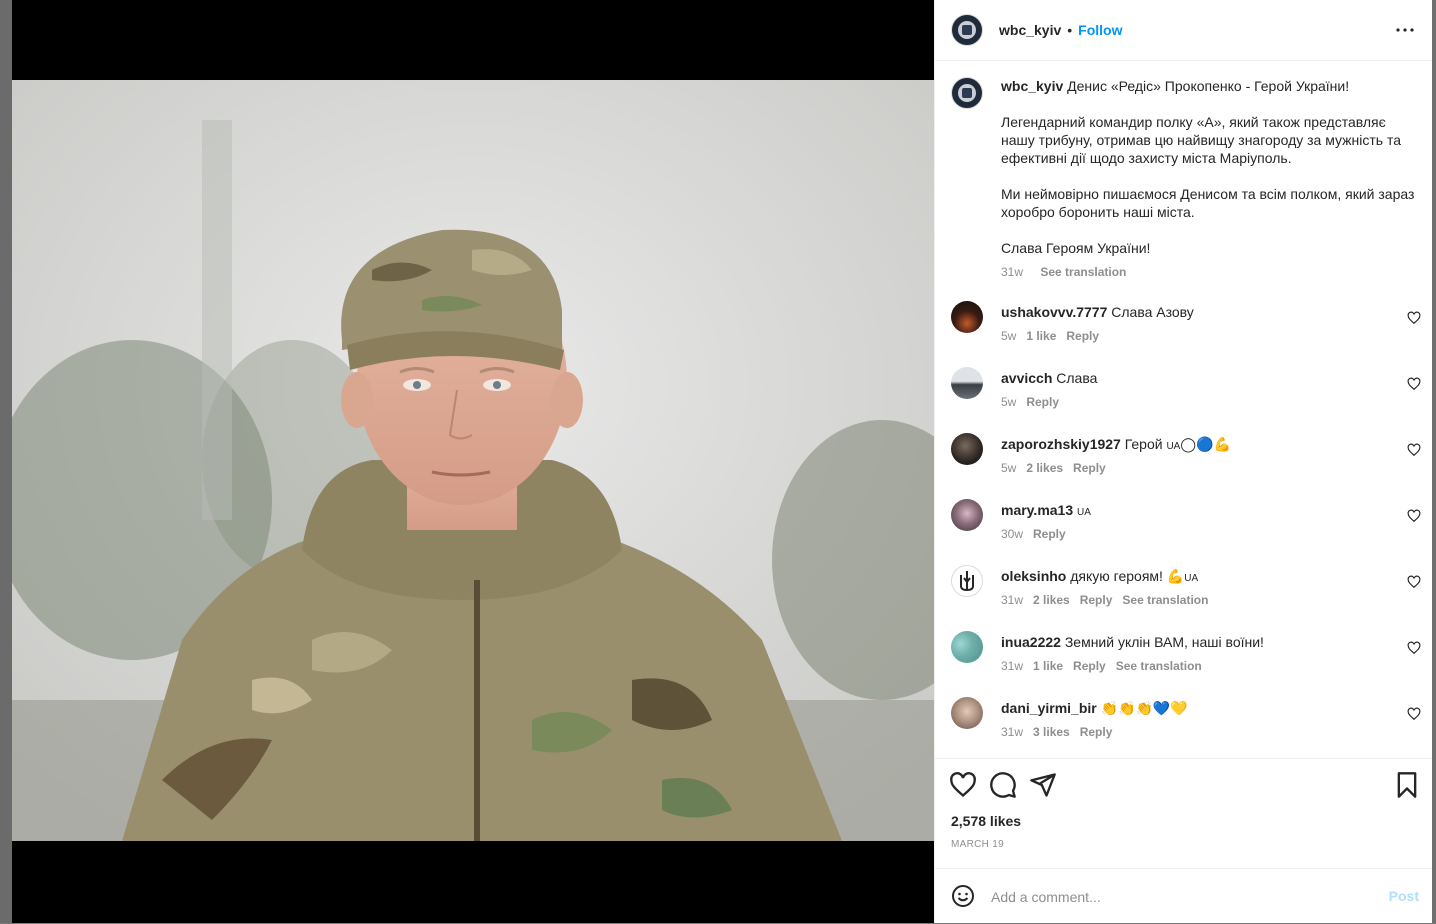  I want to click on commenter-username: mary.ma13, so click(1037, 510).